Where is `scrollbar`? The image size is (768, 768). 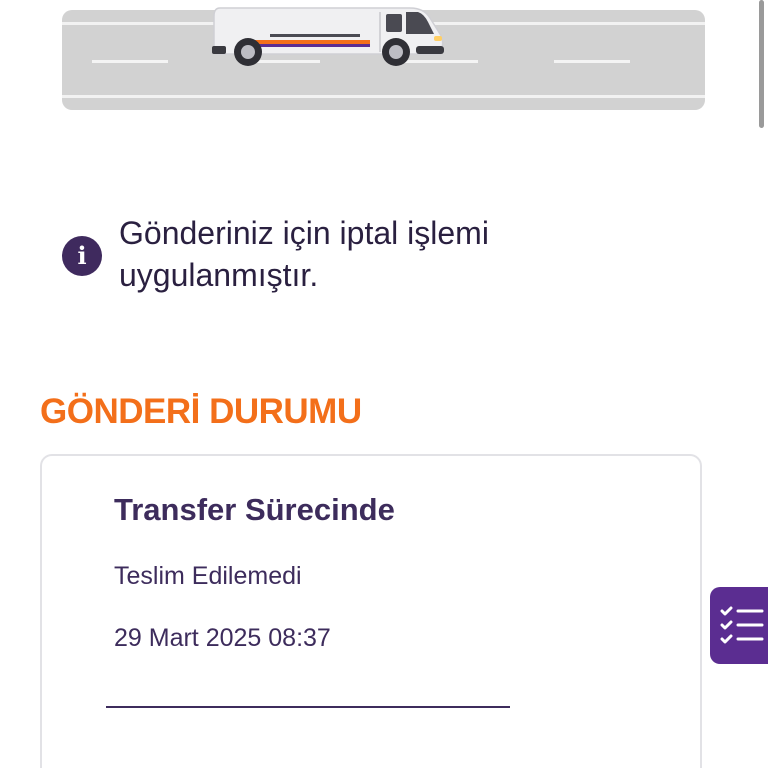
scrollbar is located at coordinates (761, 64).